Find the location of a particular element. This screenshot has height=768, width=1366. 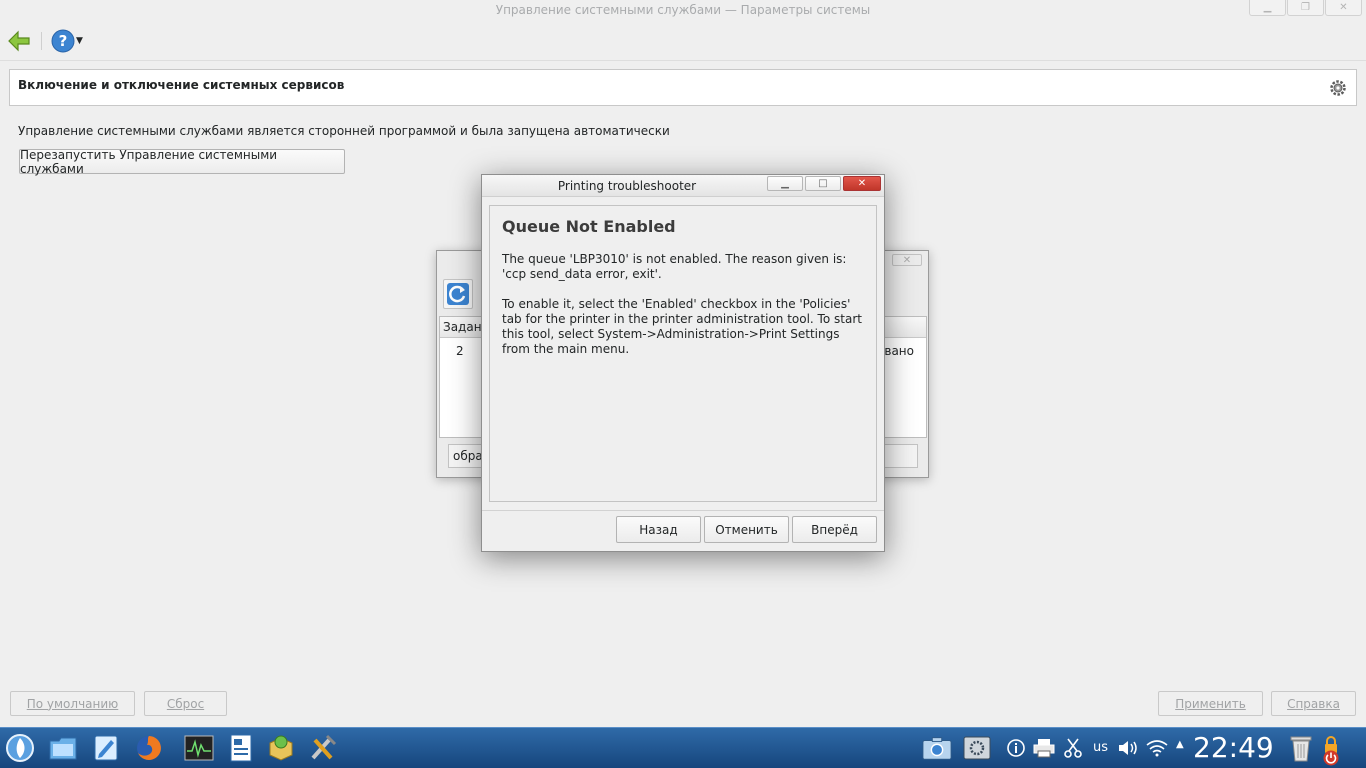

reset-button: Сброс is located at coordinates (185, 703).